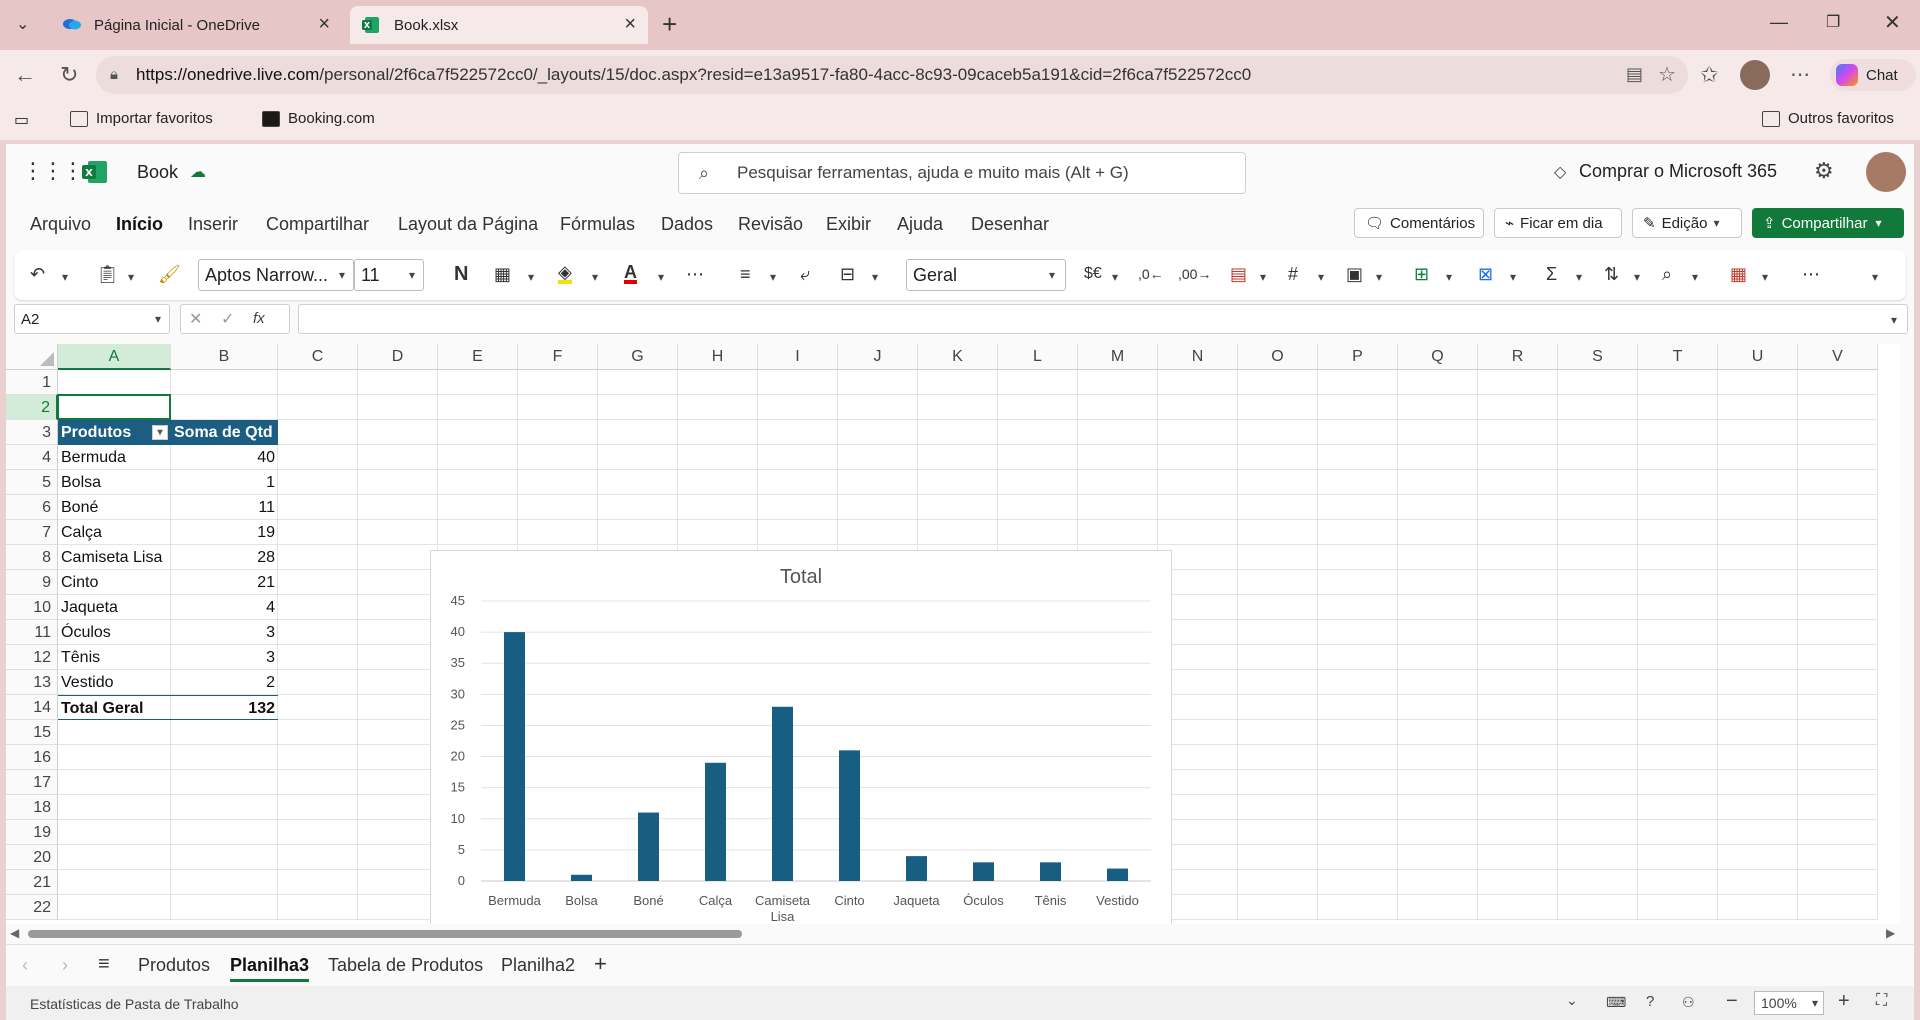 The height and width of the screenshot is (1020, 1920). I want to click on pivot-row-value: 11, so click(224, 507).